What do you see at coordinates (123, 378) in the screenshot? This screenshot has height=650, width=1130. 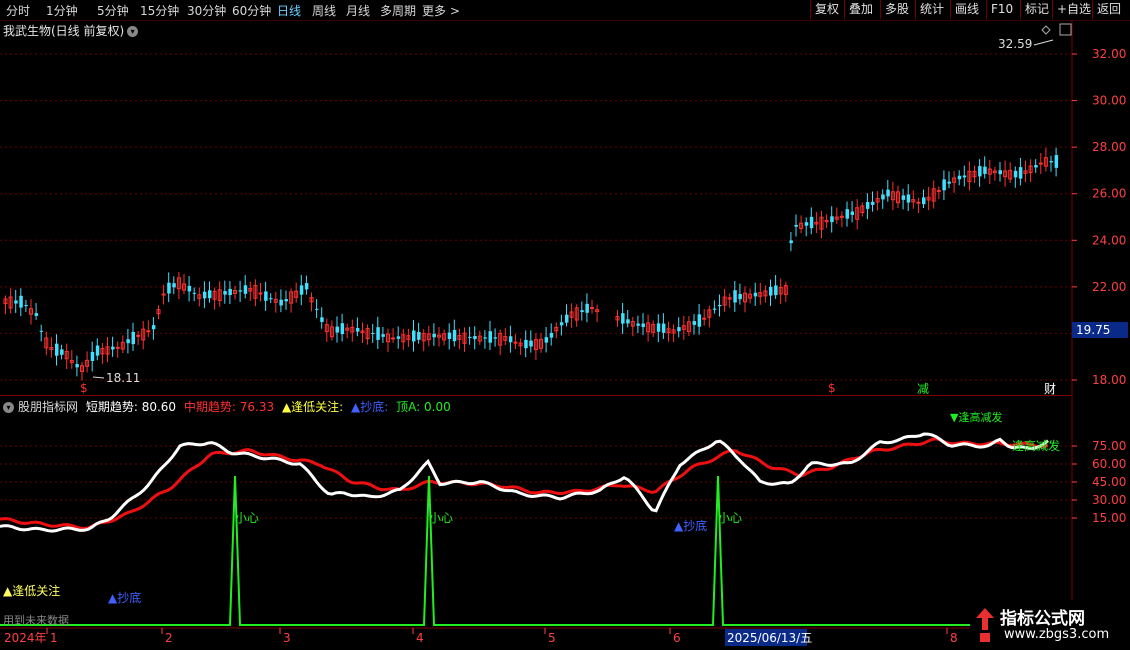 I see `low-price-label: 18.11` at bounding box center [123, 378].